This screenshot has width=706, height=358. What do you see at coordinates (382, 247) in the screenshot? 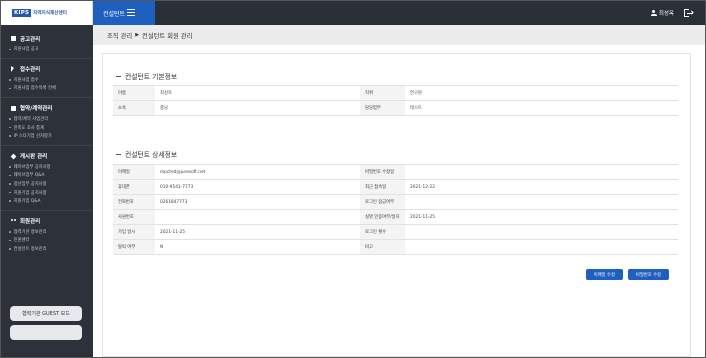
I see `field-label: 비고` at bounding box center [382, 247].